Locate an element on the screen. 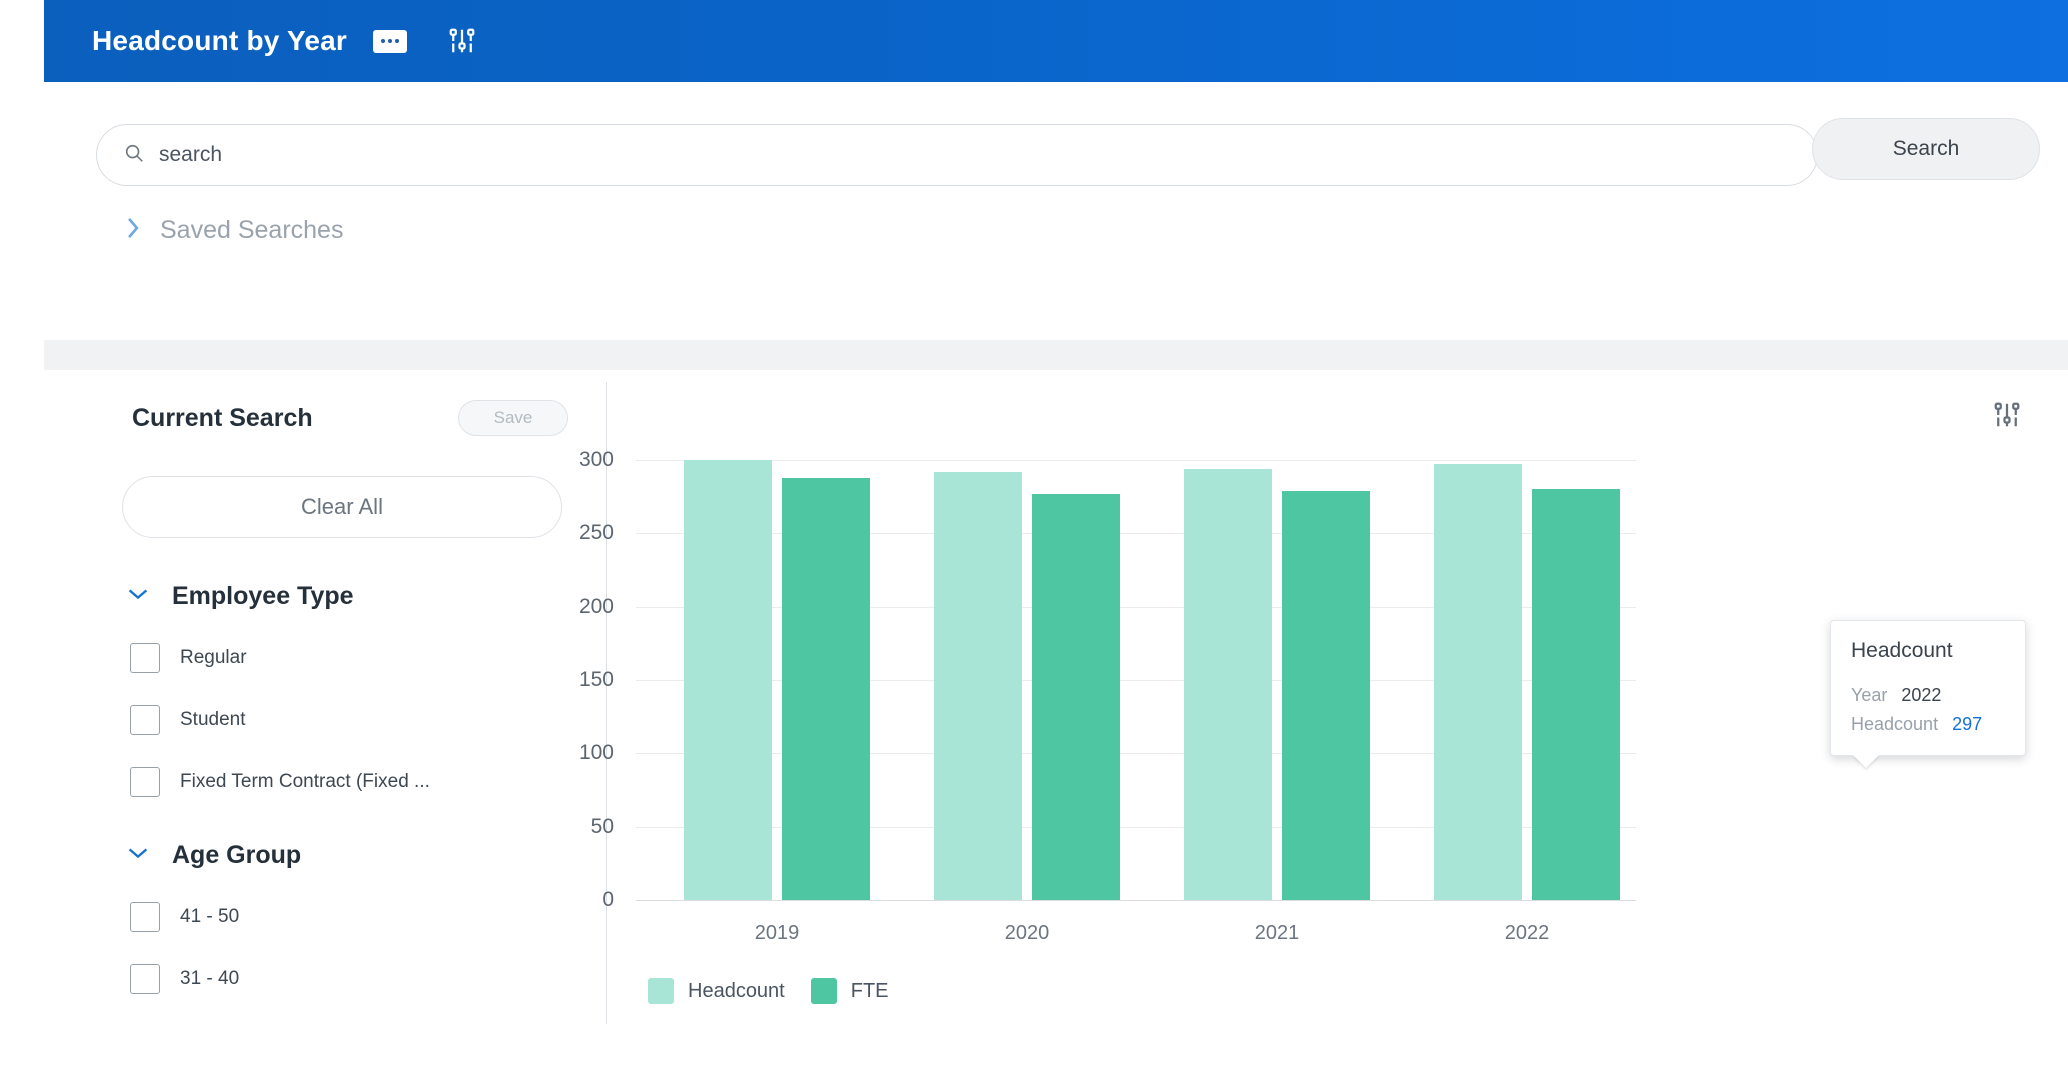  x-axis-tick-label: 2019 is located at coordinates (777, 933).